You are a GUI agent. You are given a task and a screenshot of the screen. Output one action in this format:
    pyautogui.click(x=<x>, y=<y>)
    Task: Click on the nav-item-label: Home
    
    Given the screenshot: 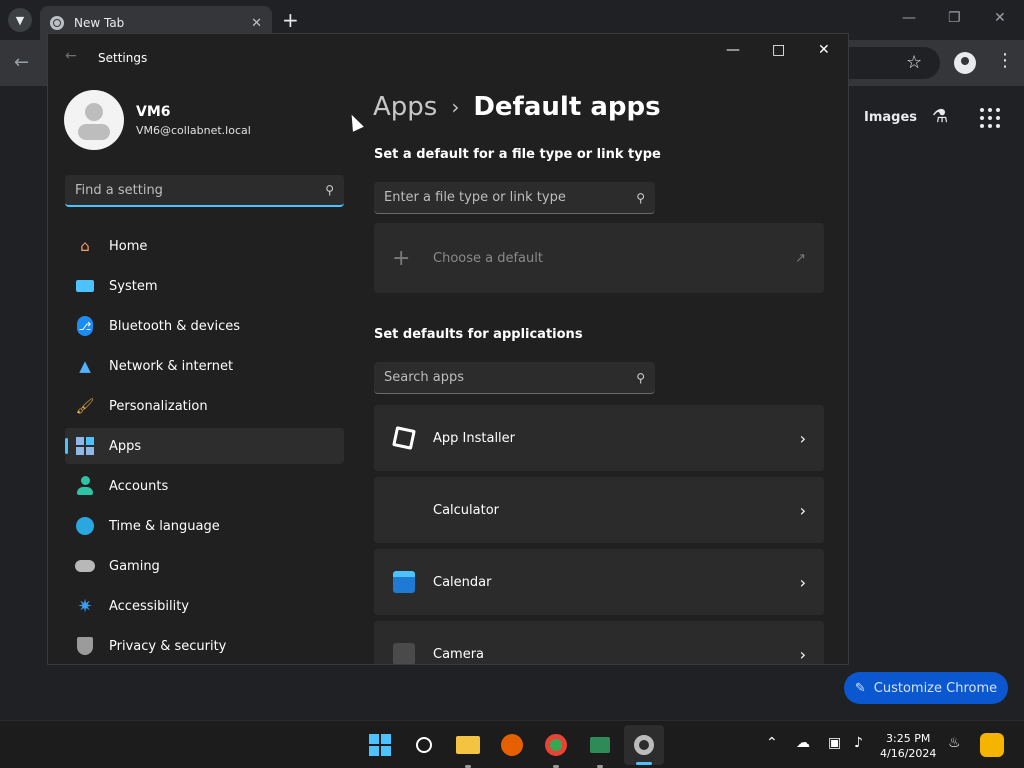 What is the action you would take?
    pyautogui.click(x=128, y=246)
    